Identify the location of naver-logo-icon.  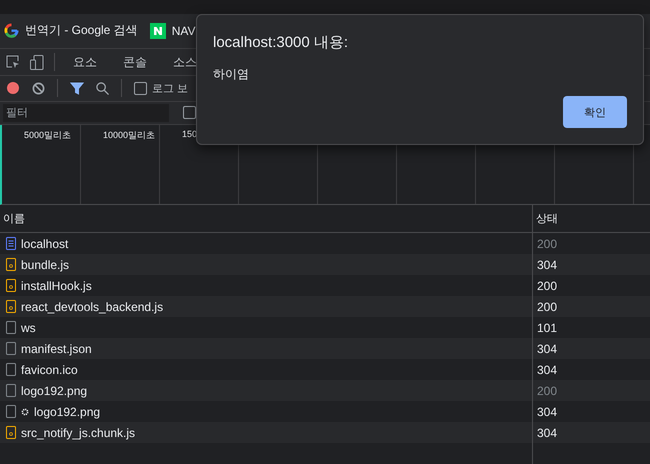
(158, 30).